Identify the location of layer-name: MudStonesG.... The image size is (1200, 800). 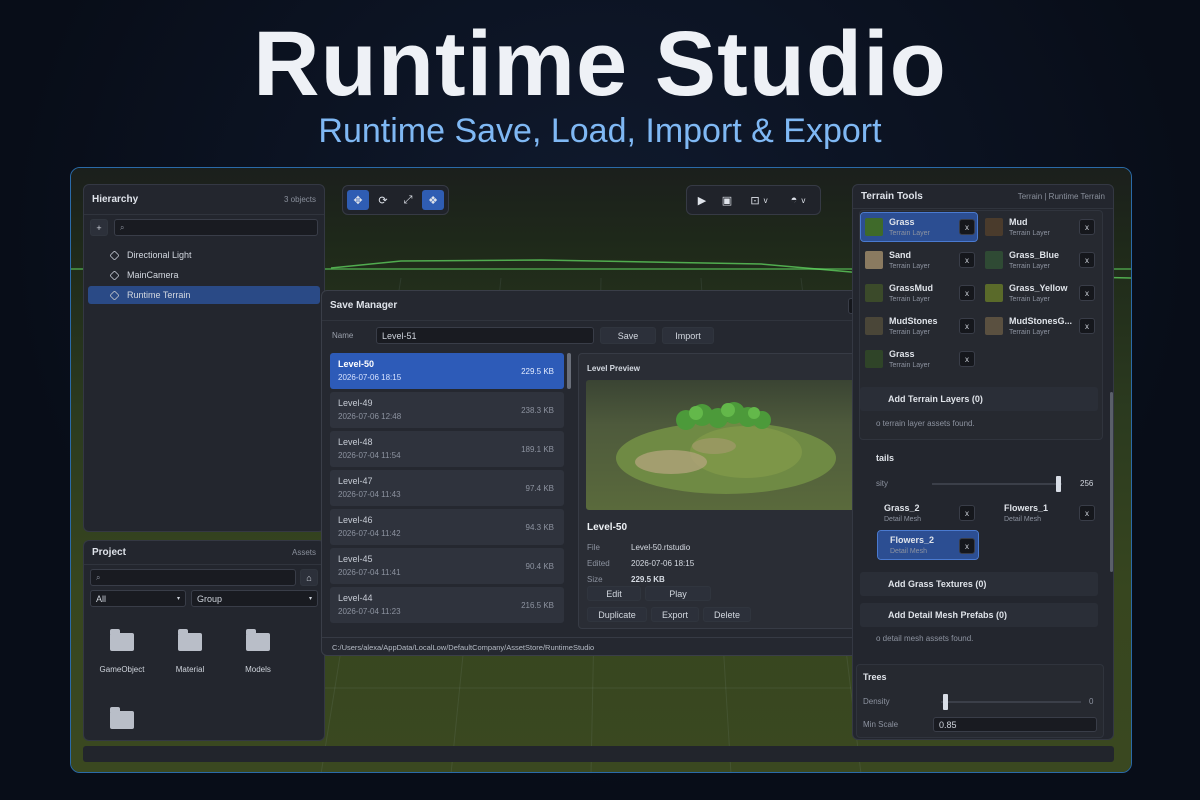
(1040, 321).